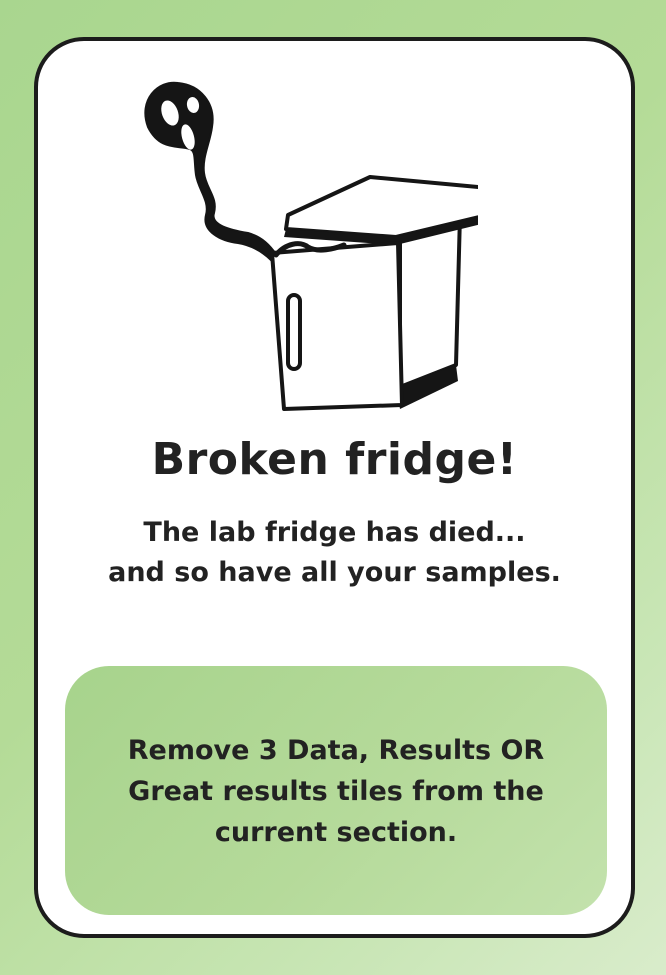 This screenshot has height=975, width=666. What do you see at coordinates (294, 332) in the screenshot?
I see `fridge-handle` at bounding box center [294, 332].